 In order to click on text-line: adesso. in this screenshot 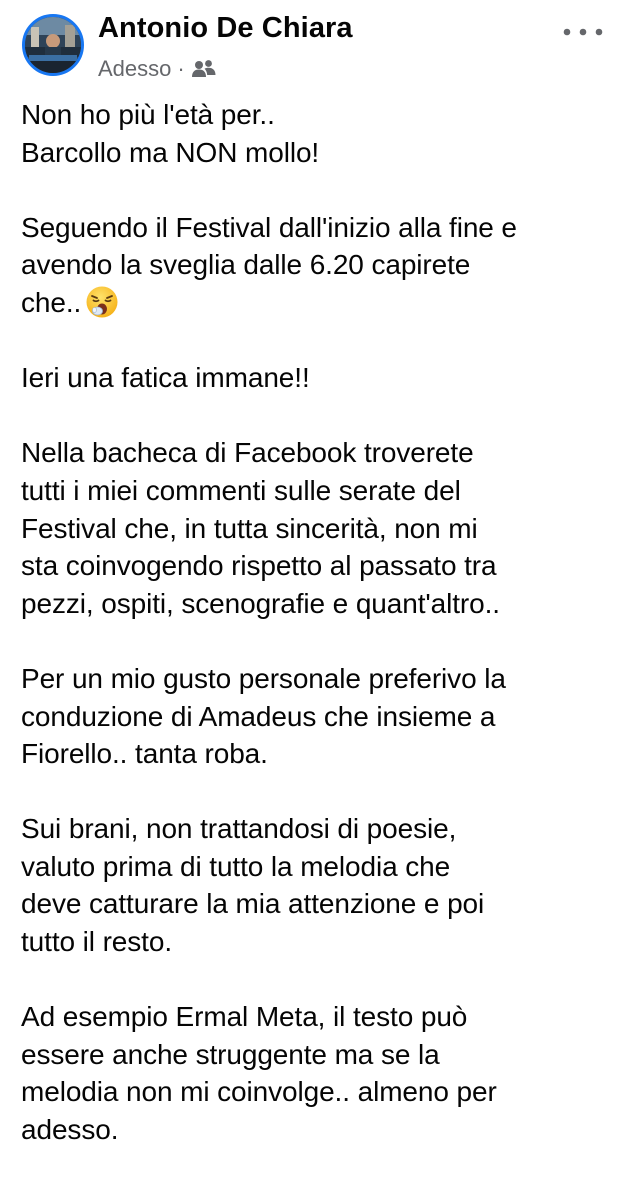, I will do `click(70, 1130)`.